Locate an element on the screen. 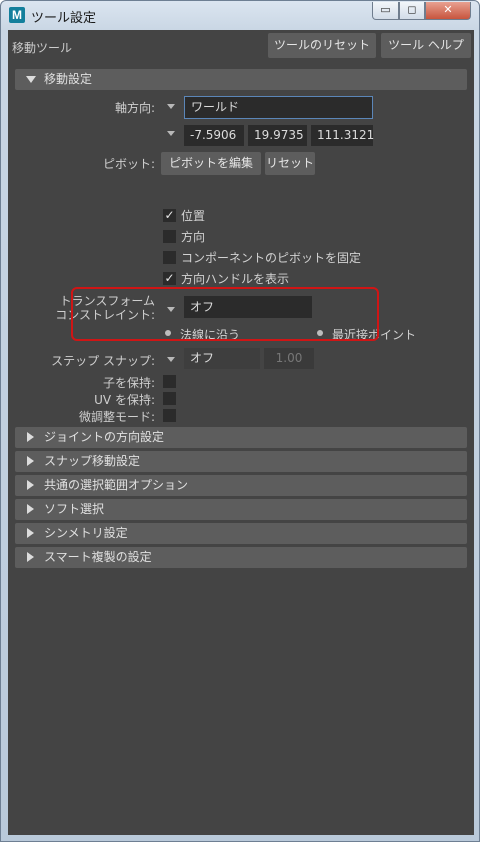  maya-app-icon: M is located at coordinates (17, 15).